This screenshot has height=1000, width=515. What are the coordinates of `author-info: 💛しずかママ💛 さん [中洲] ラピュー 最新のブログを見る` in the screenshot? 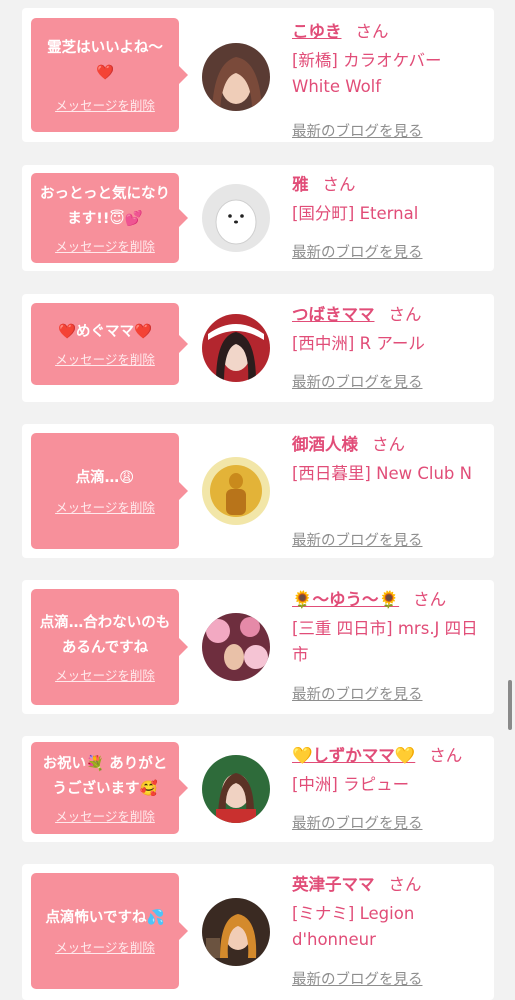 It's located at (387, 793).